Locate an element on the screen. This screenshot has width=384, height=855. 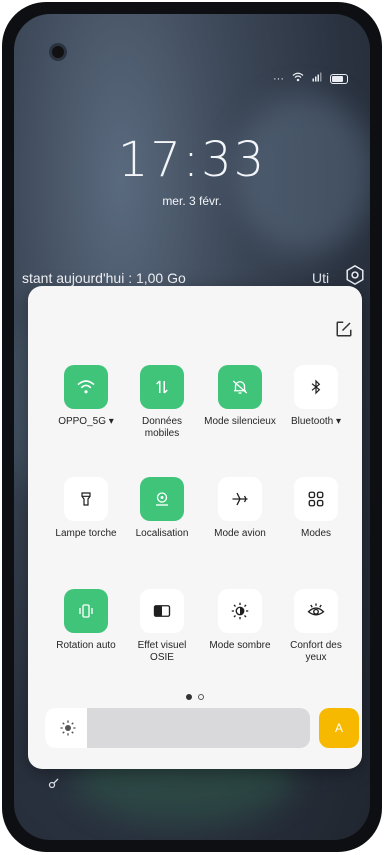
bluetooth-icon is located at coordinates (316, 387).